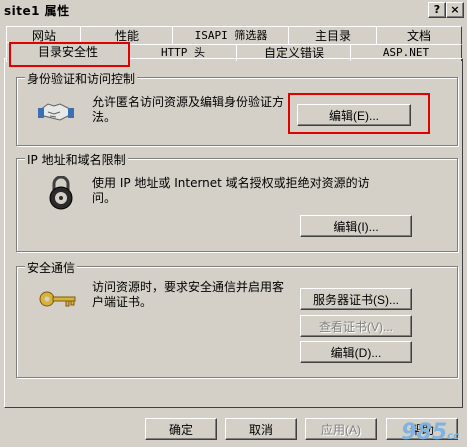 The image size is (467, 447). I want to click on key-icon, so click(57, 299).